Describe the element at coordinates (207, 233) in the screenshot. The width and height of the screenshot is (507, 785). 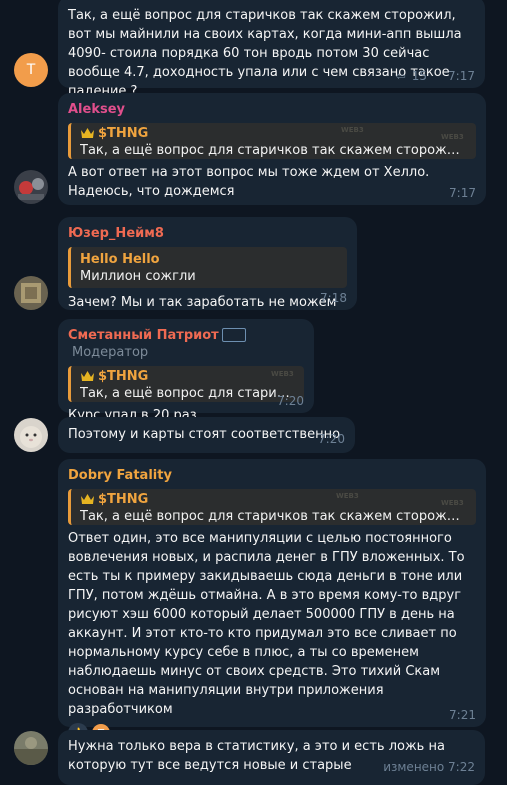
I see `sender-name: Юзер_Нейм8` at that location.